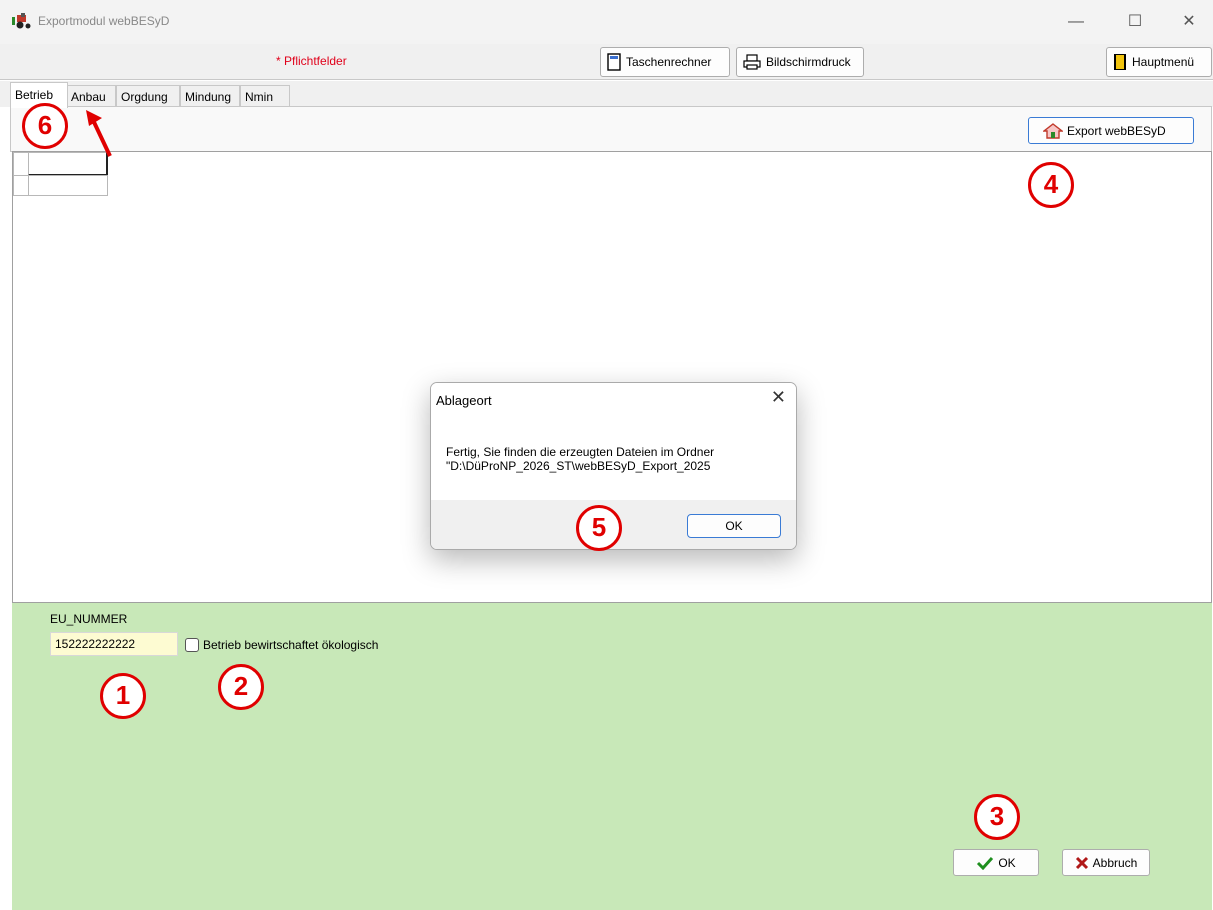 The width and height of the screenshot is (1213, 910). What do you see at coordinates (808, 62) in the screenshot?
I see `screen-print-label: Bildschirmdruck` at bounding box center [808, 62].